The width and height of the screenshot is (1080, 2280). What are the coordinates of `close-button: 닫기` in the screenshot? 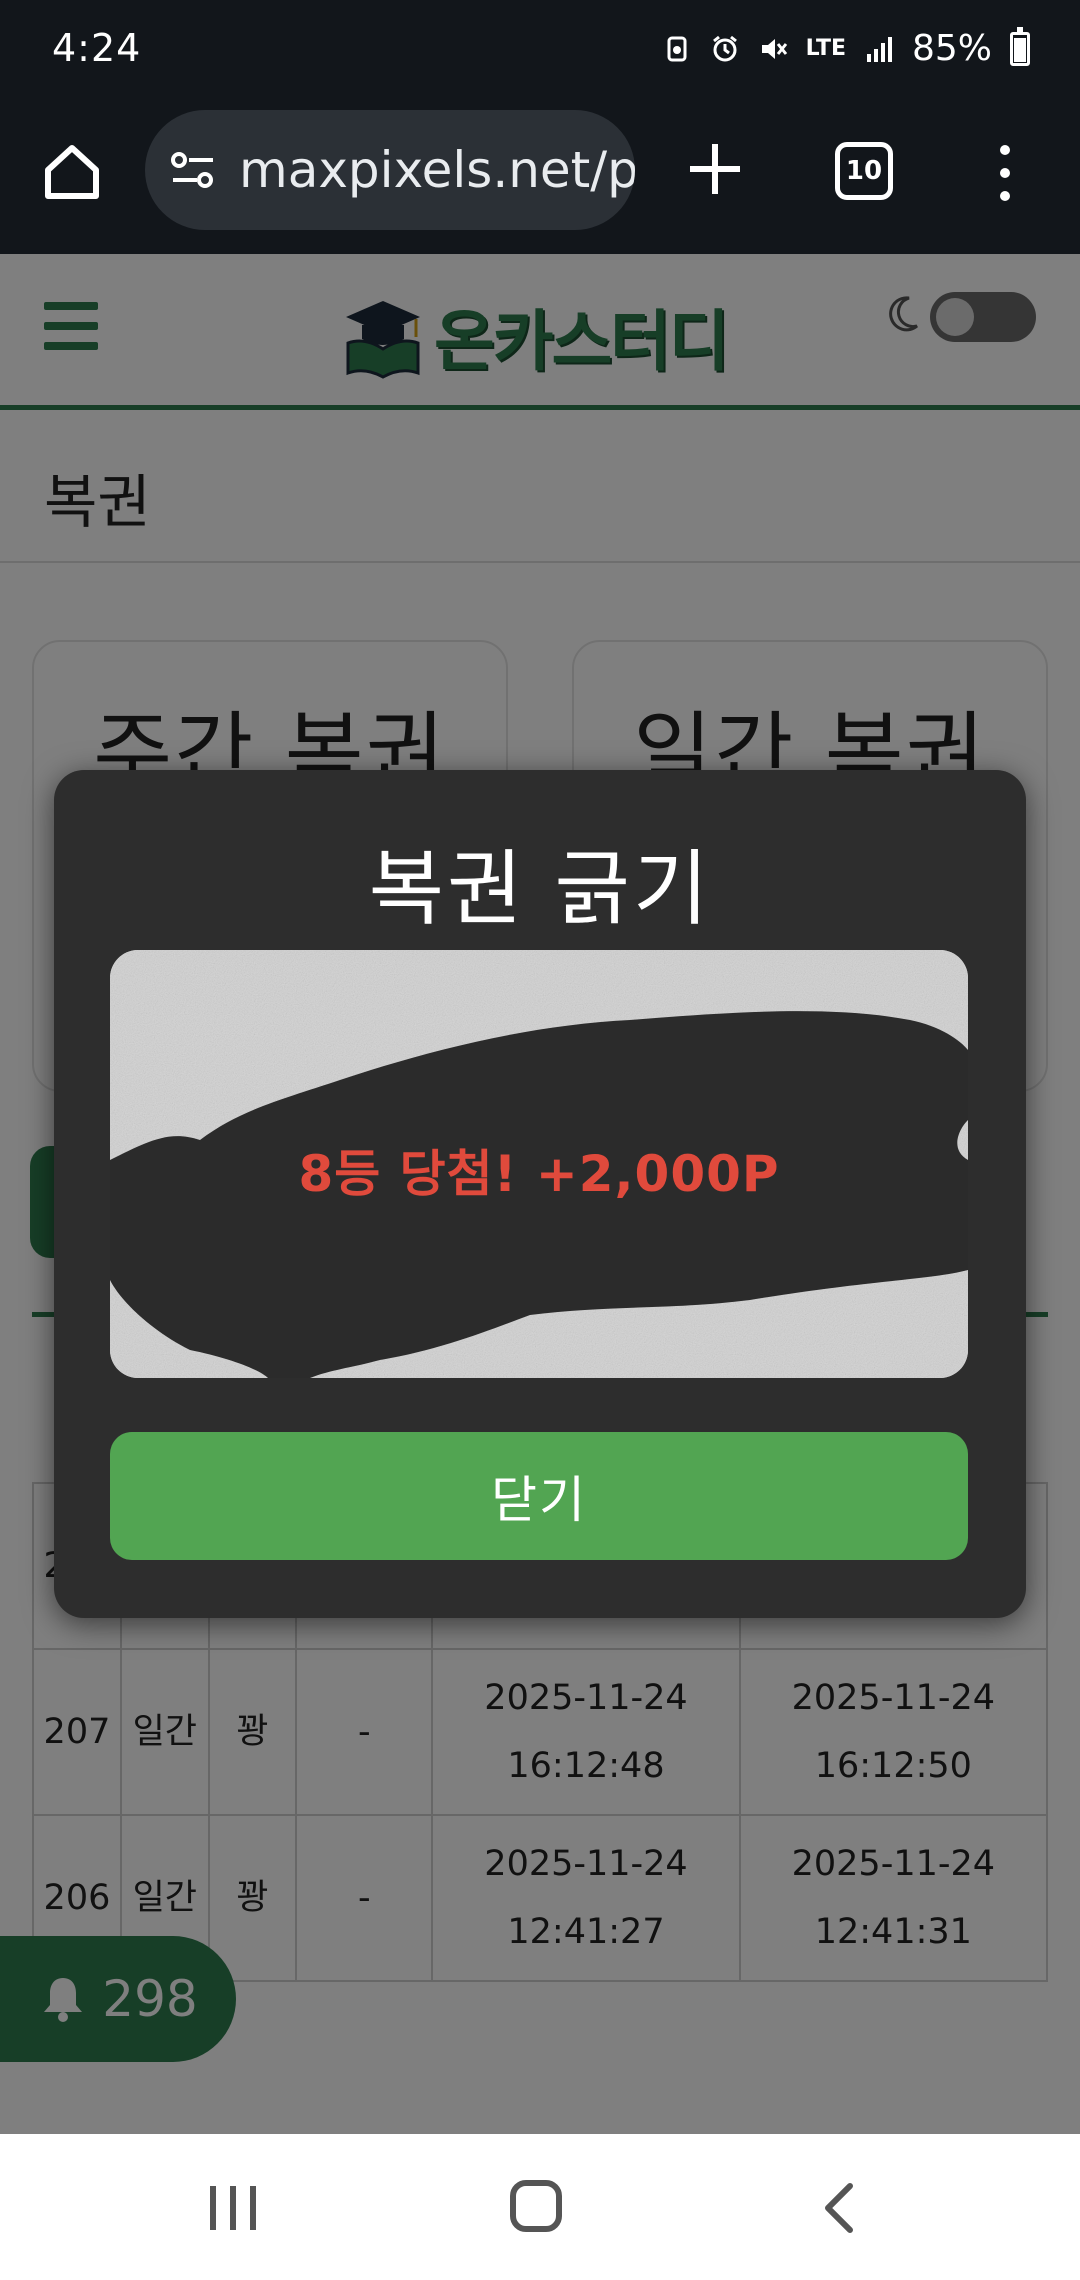 It's located at (539, 1496).